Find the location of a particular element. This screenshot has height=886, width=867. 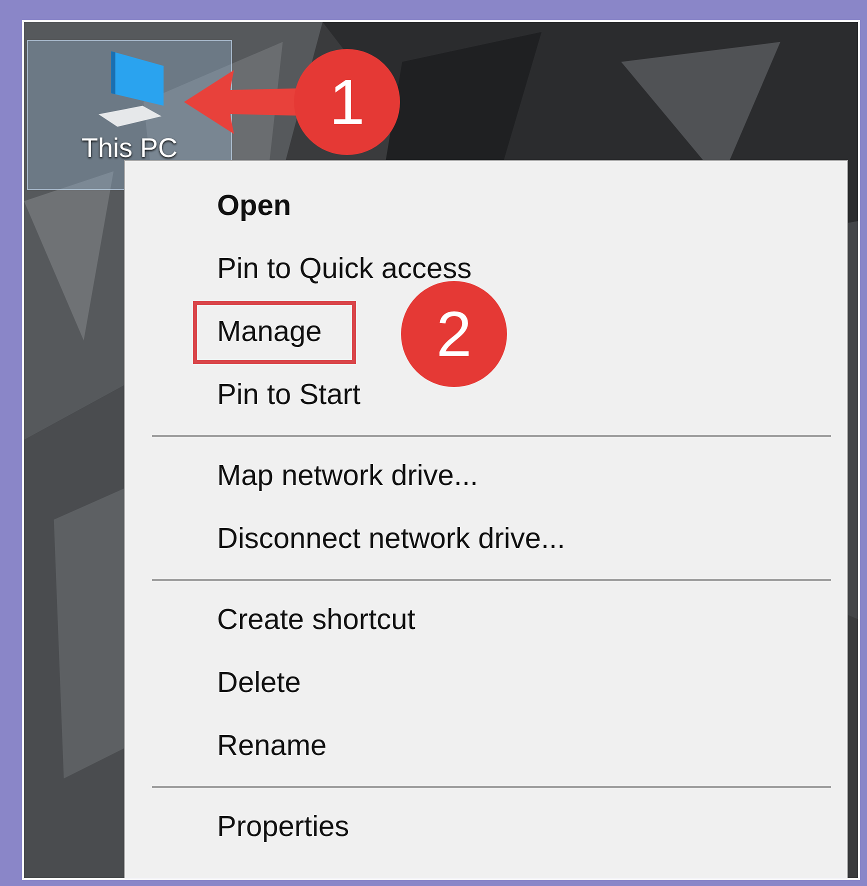

menu-item: Rename is located at coordinates (226, 746).